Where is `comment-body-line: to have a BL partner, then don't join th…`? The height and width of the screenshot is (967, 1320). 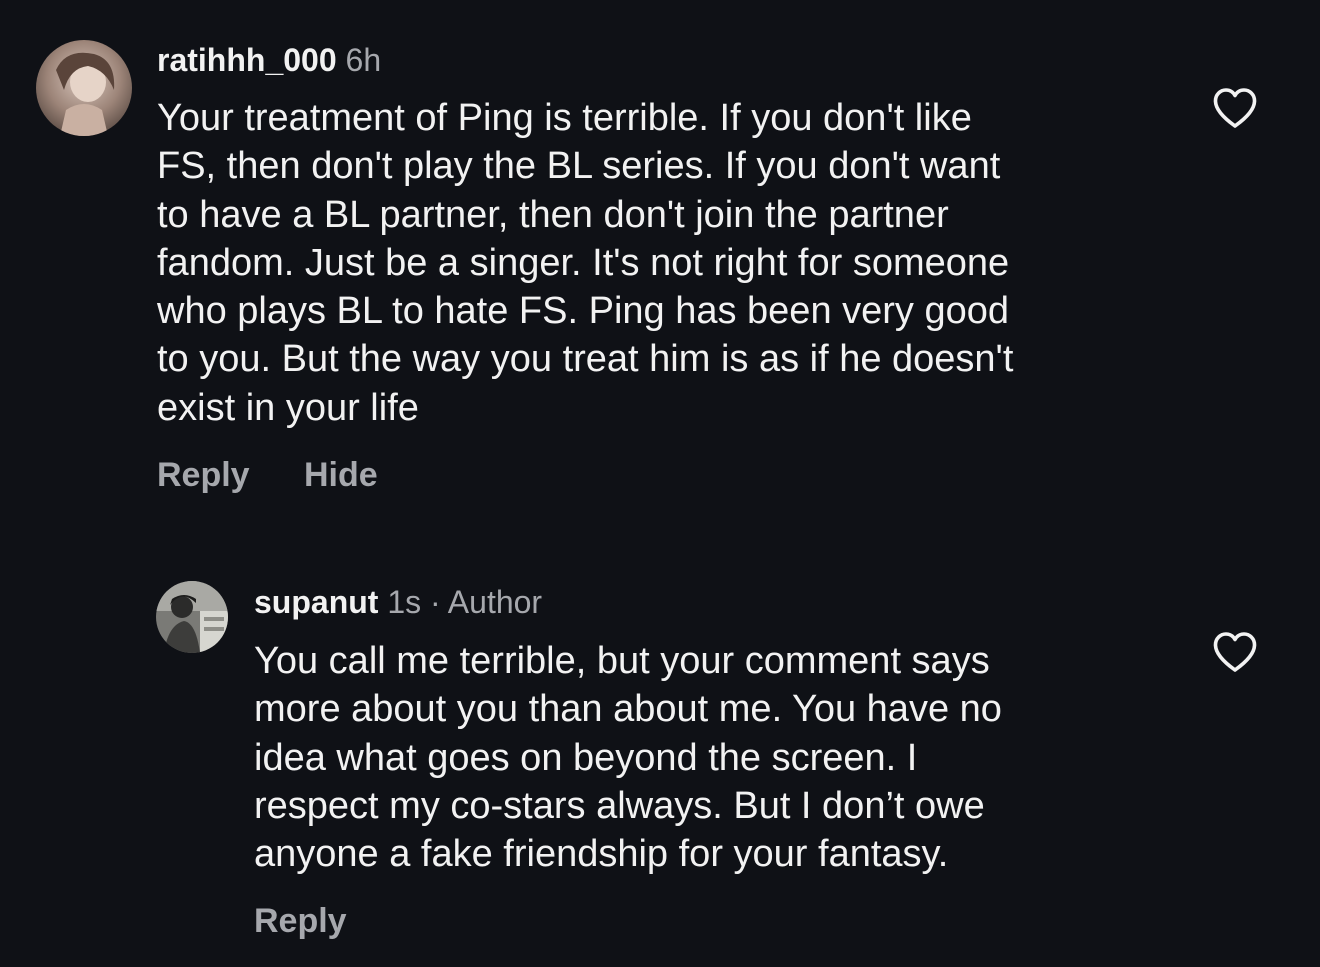
comment-body-line: to have a BL partner, then don't join th… is located at coordinates (553, 214).